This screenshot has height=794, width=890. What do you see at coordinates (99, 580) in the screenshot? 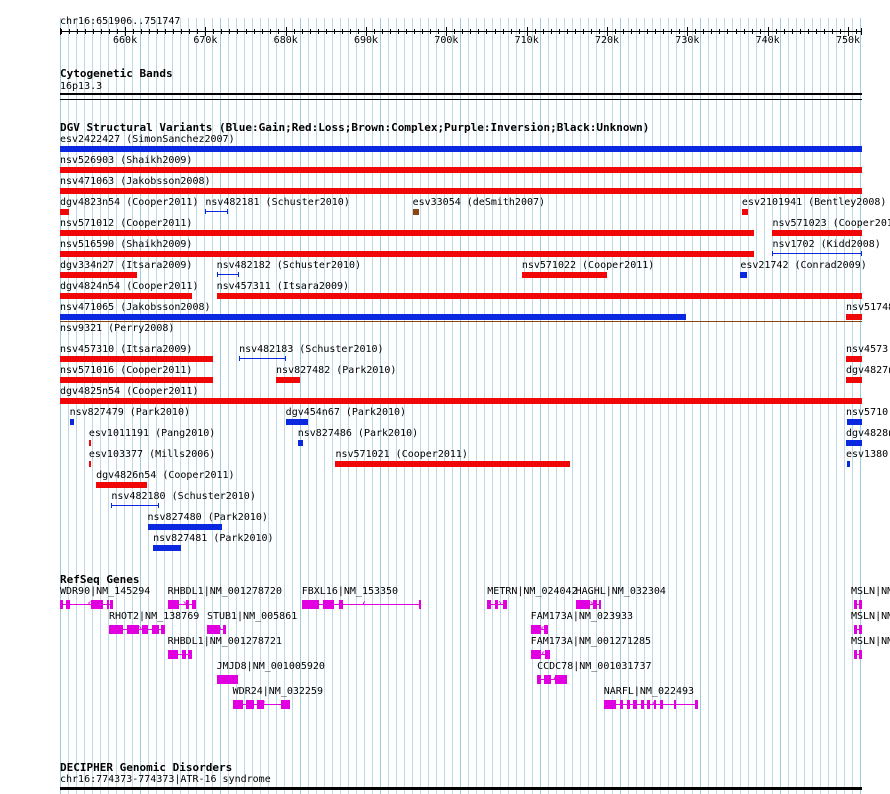
I see `refseq-track-title: RefSeq Genes` at bounding box center [99, 580].